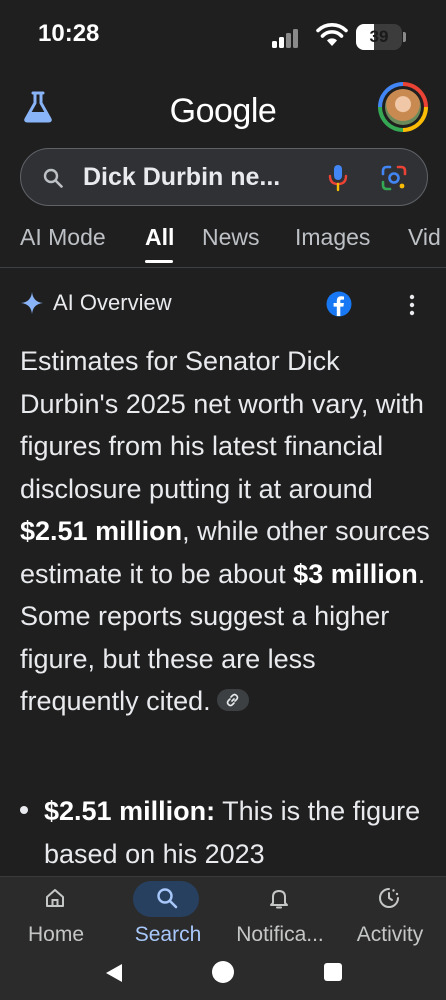 This screenshot has width=446, height=1000. What do you see at coordinates (69, 33) in the screenshot?
I see `status-time: 10:28` at bounding box center [69, 33].